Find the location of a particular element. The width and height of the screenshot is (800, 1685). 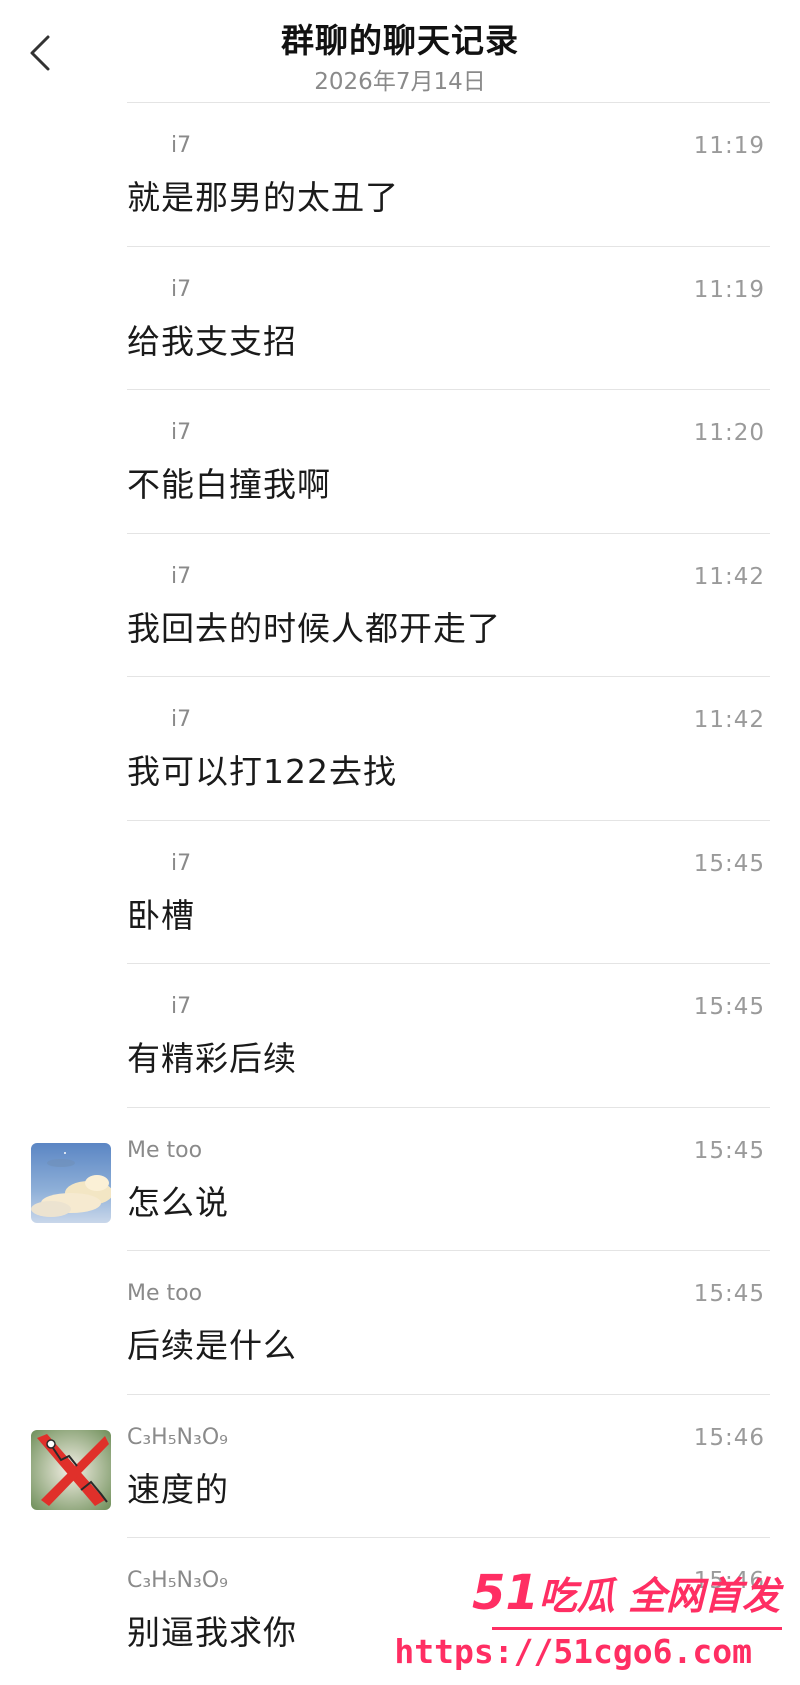

sky-cloud-avatar-image is located at coordinates (71, 1182).